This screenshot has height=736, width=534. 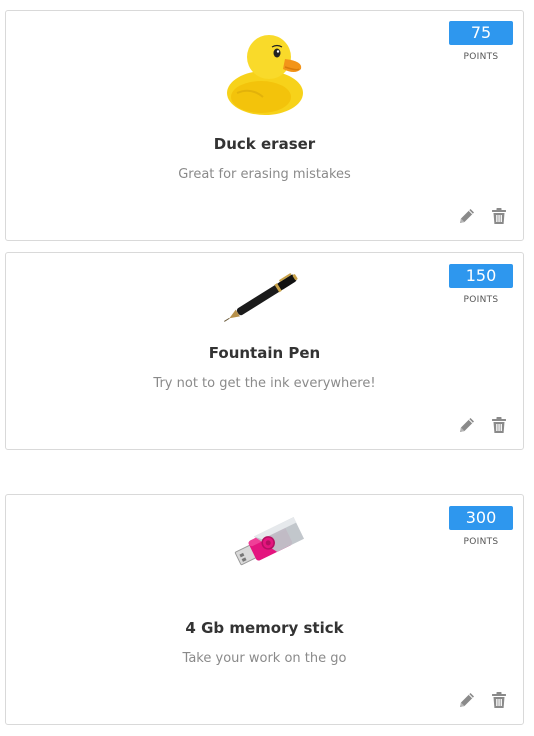 I want to click on points-badge: 75, so click(x=481, y=33).